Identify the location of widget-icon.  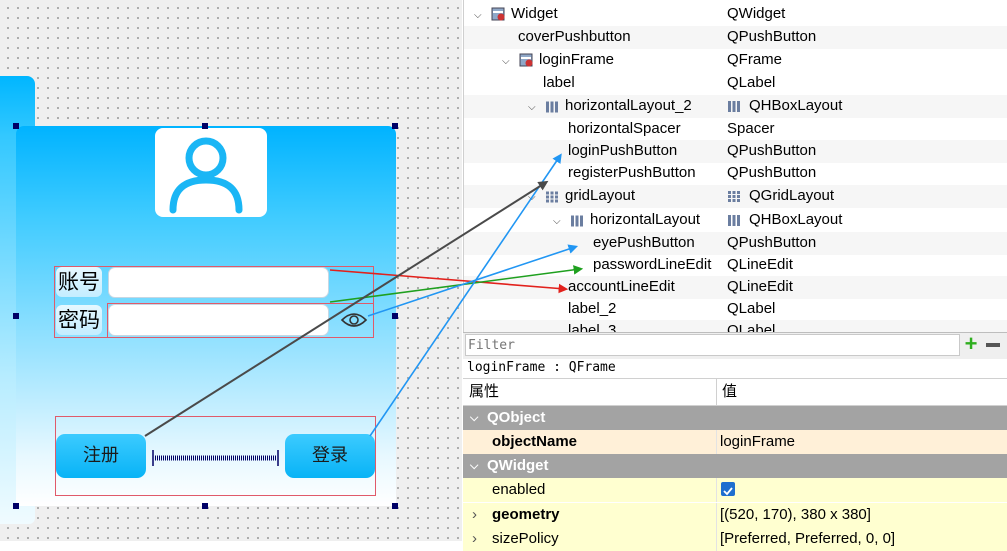
(498, 14).